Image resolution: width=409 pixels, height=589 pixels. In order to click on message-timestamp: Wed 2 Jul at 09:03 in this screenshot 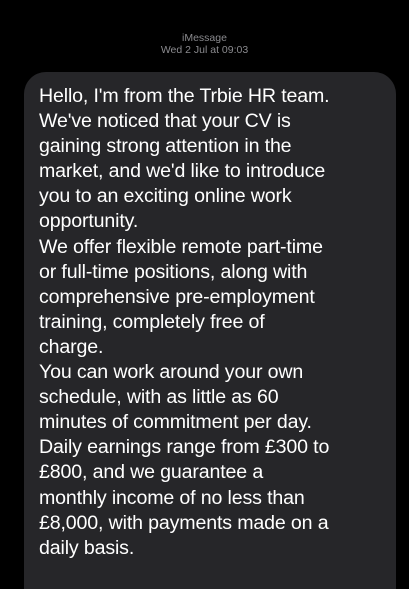, I will do `click(204, 50)`.